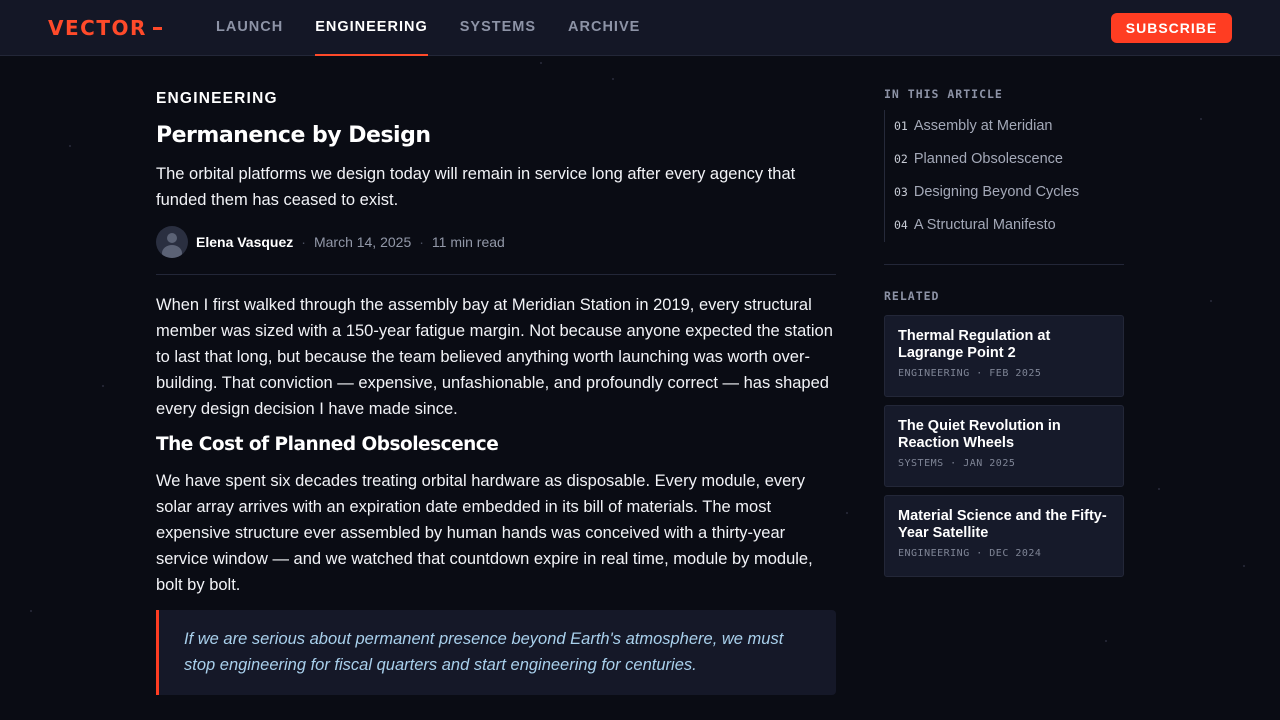 This screenshot has width=1280, height=720. I want to click on avatar-shoulders, so click(172, 251).